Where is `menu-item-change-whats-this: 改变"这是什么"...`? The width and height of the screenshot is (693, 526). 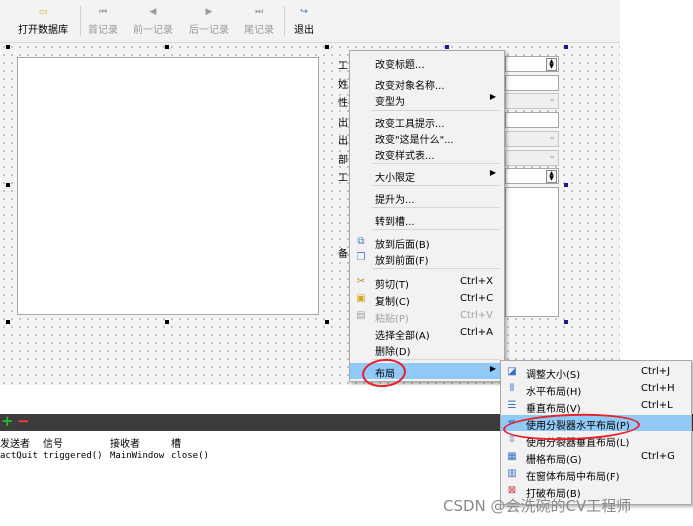 menu-item-change-whats-this: 改变"这是什么"... is located at coordinates (427, 137).